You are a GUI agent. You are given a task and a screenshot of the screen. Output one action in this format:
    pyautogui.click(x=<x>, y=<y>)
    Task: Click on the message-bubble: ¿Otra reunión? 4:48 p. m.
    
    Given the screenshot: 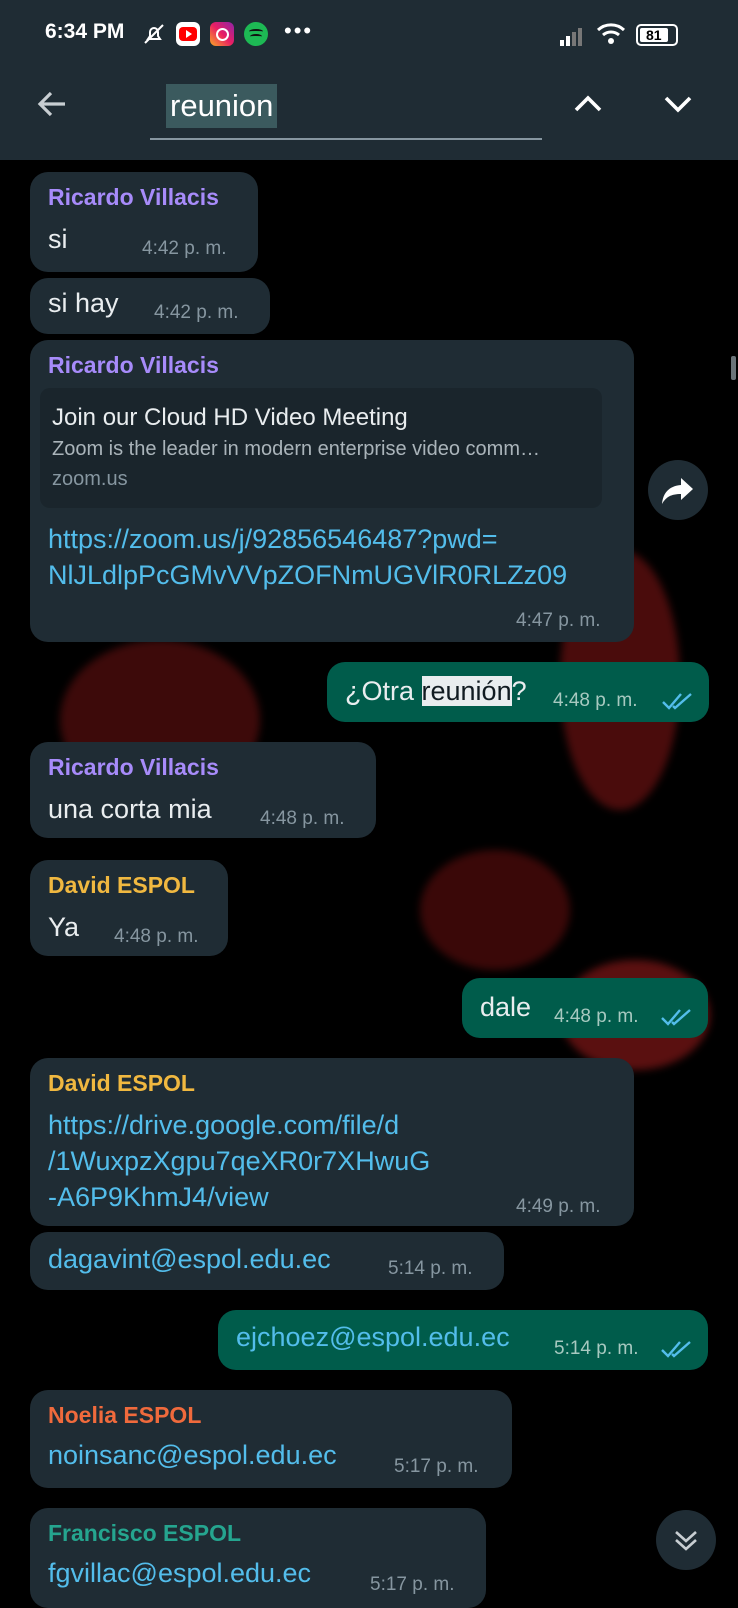 What is the action you would take?
    pyautogui.click(x=518, y=692)
    